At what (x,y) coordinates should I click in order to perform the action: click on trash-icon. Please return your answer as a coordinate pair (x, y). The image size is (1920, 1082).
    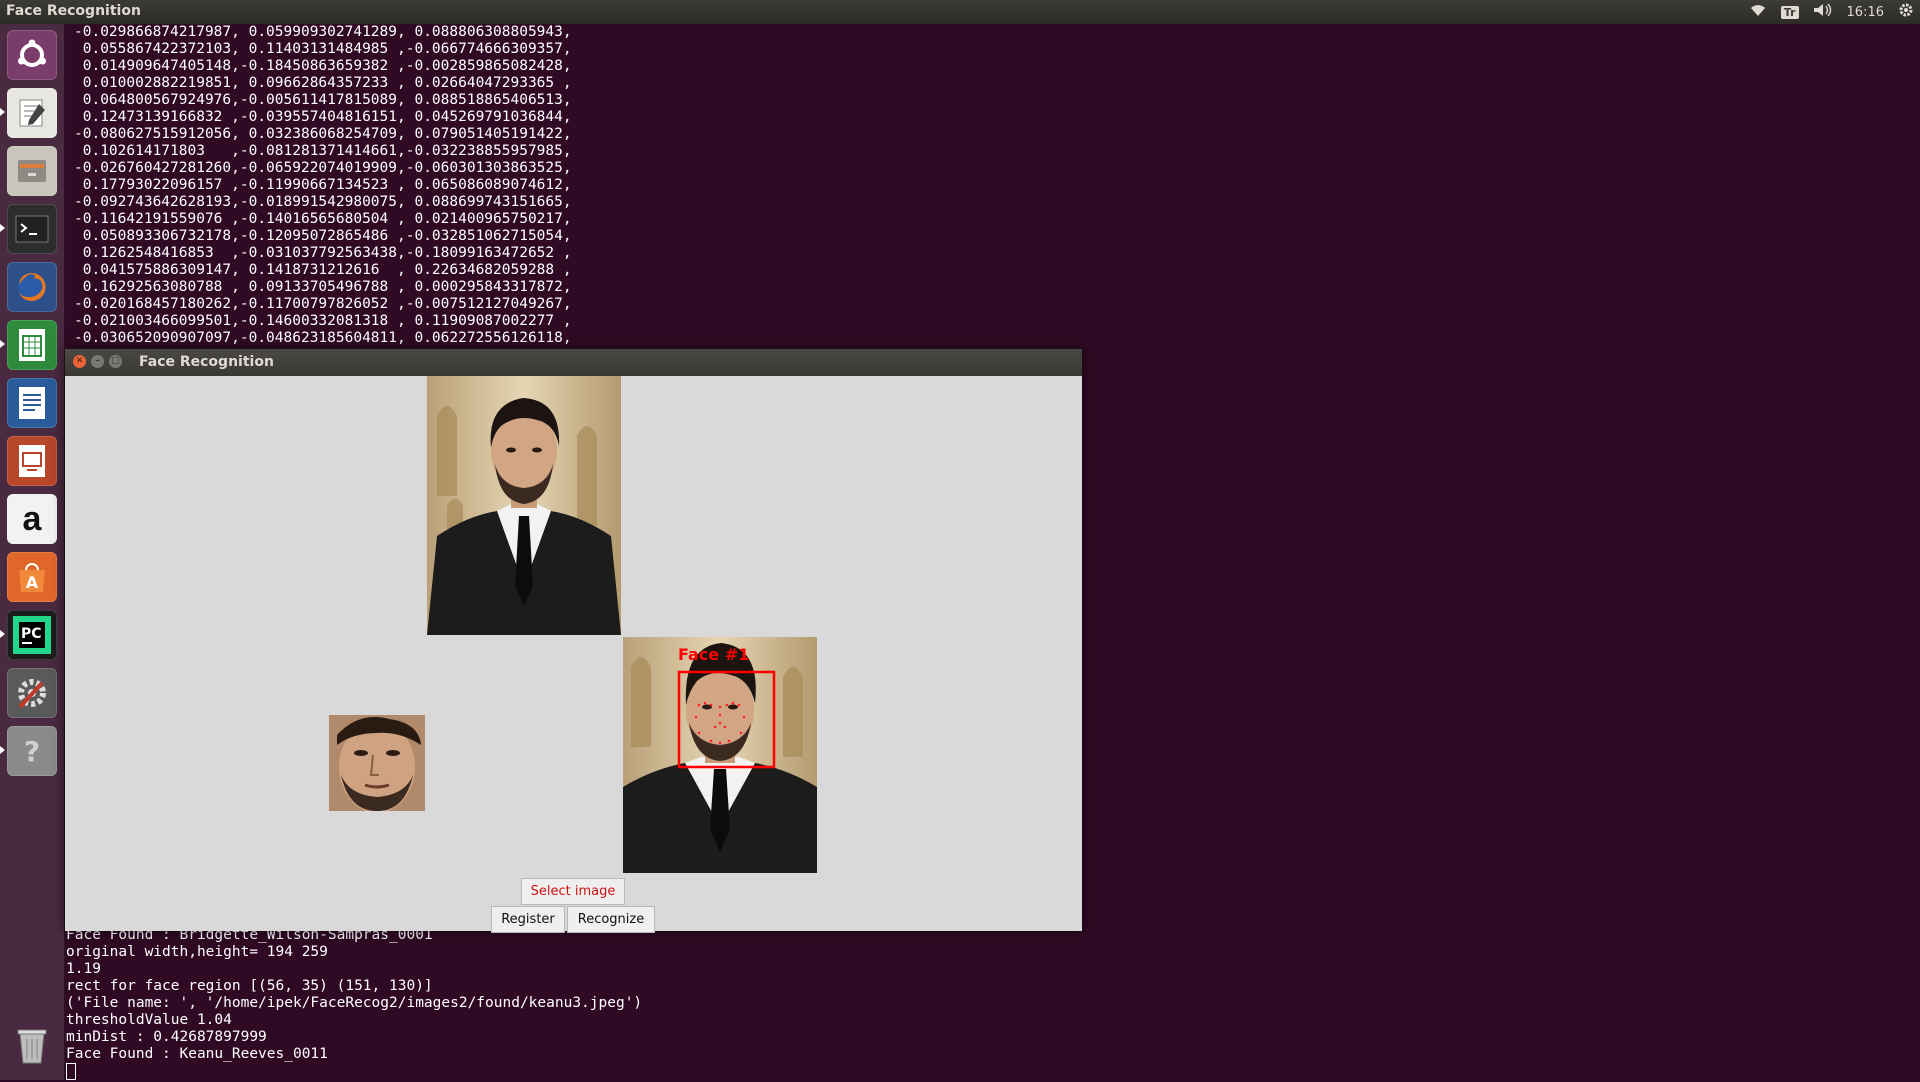
    Looking at the image, I should click on (32, 1045).